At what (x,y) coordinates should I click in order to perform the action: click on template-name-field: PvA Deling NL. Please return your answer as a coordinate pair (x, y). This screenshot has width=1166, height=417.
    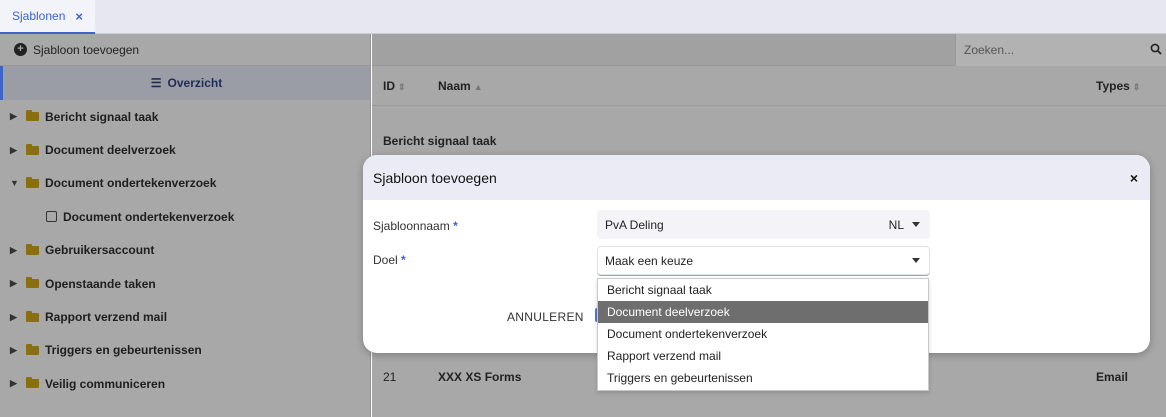
    Looking at the image, I should click on (763, 224).